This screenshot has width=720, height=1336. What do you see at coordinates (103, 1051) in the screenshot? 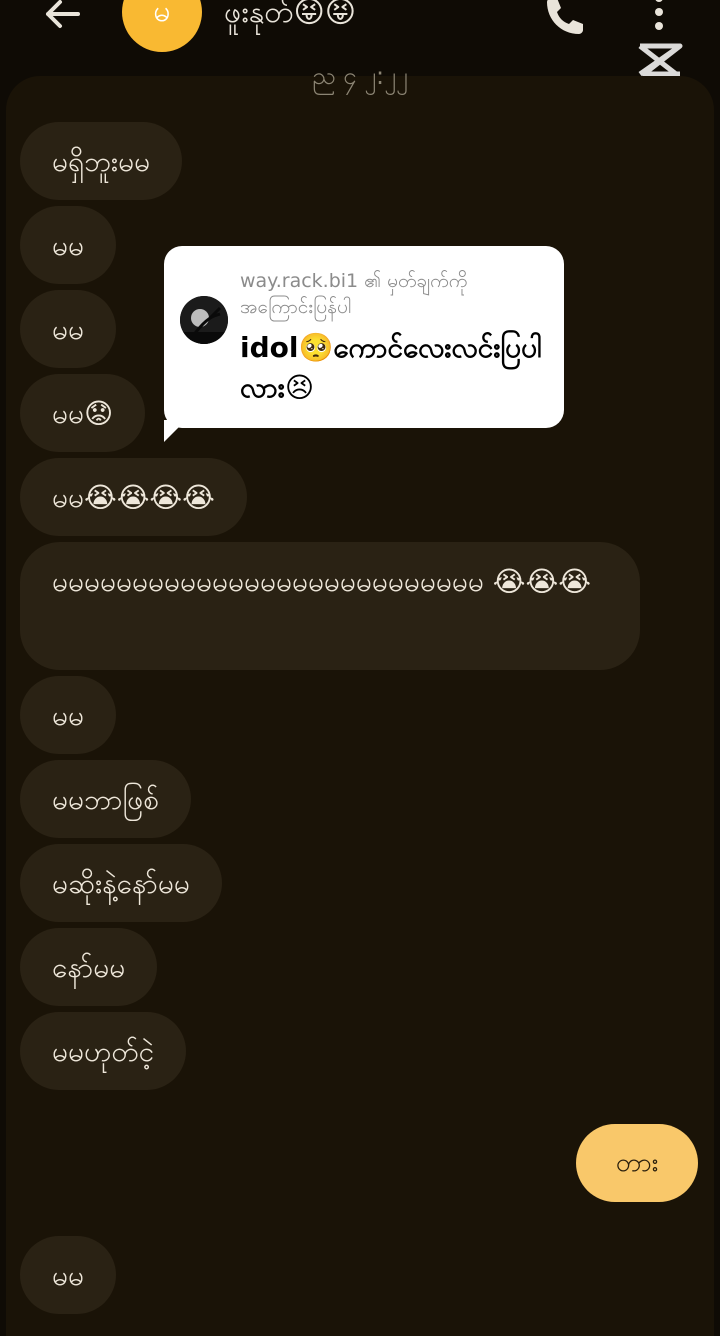
I see `message-bubble: မမဟုတ်ငဲ့` at bounding box center [103, 1051].